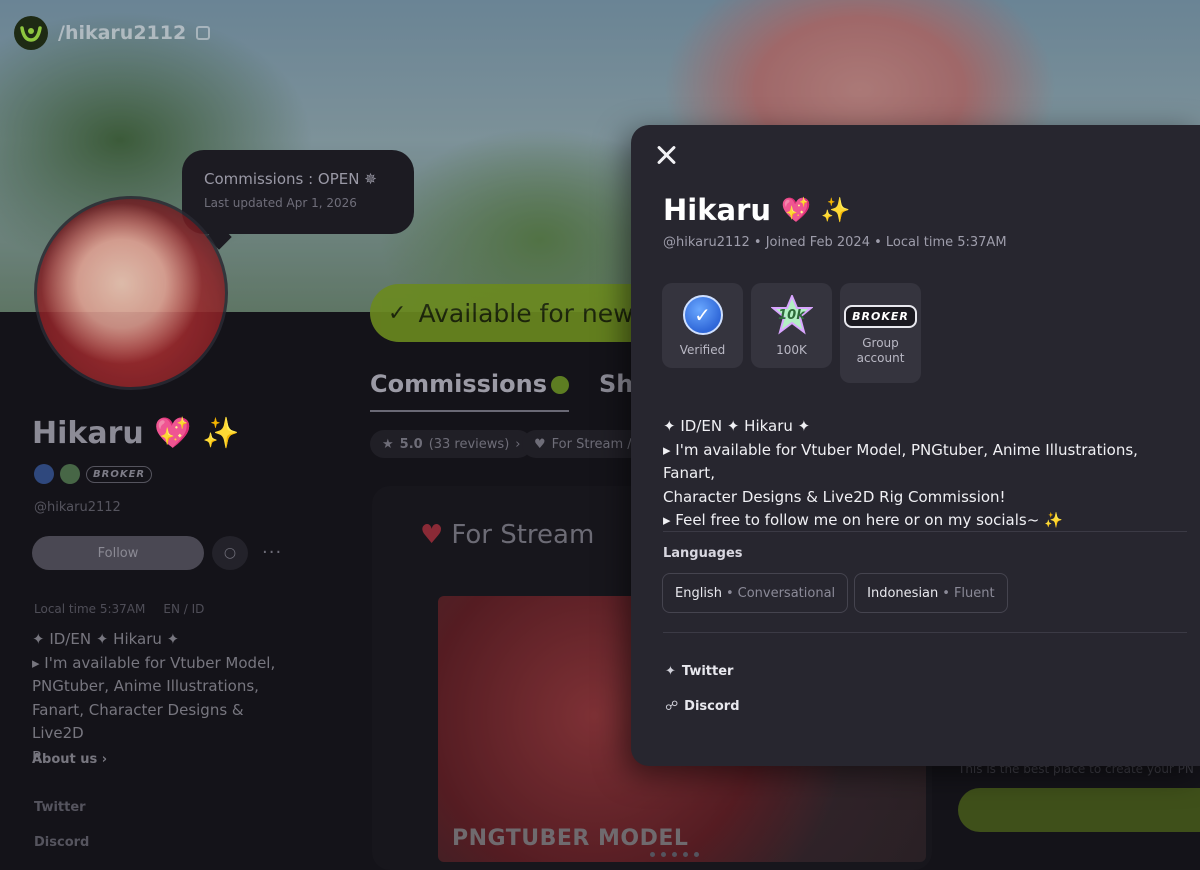 The height and width of the screenshot is (870, 1200). I want to click on rating-filter-chip: ★ 5.0 (33 reviews) ›, so click(451, 444).